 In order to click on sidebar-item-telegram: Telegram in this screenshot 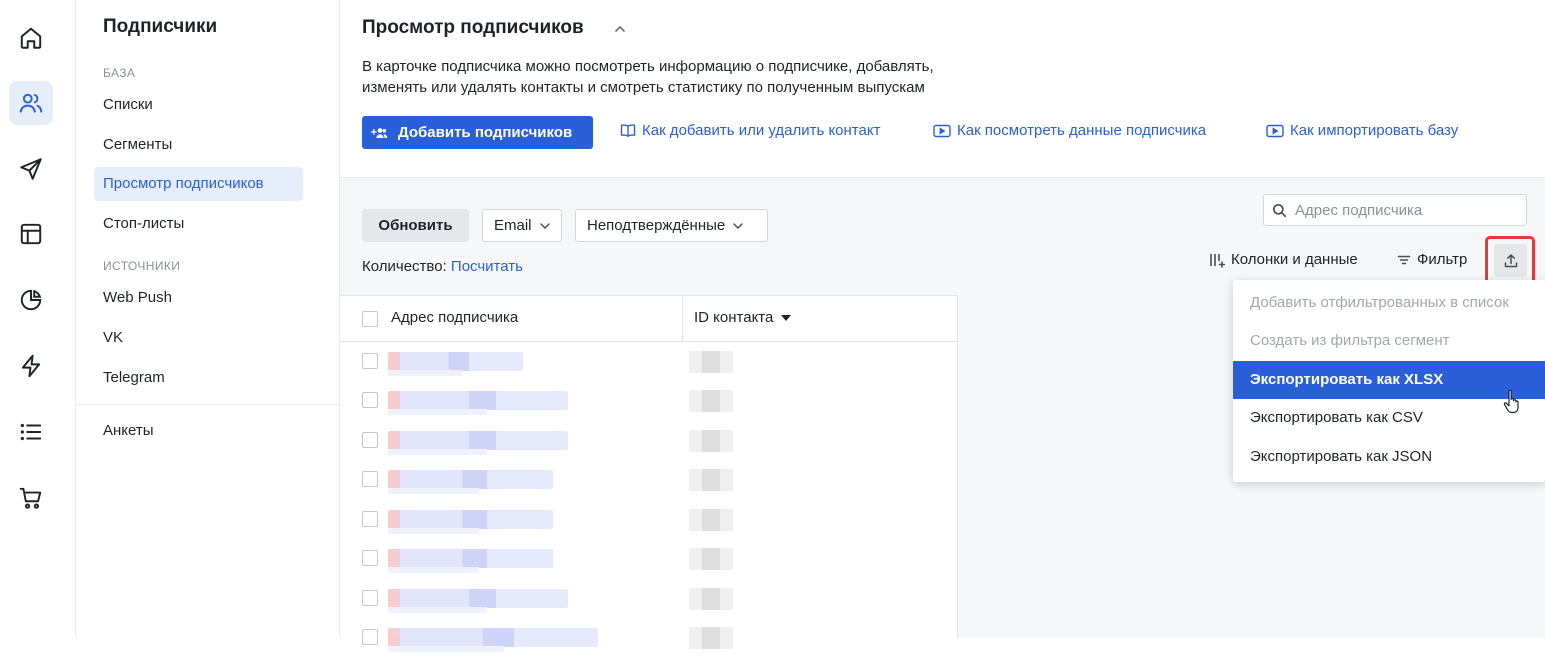, I will do `click(134, 378)`.